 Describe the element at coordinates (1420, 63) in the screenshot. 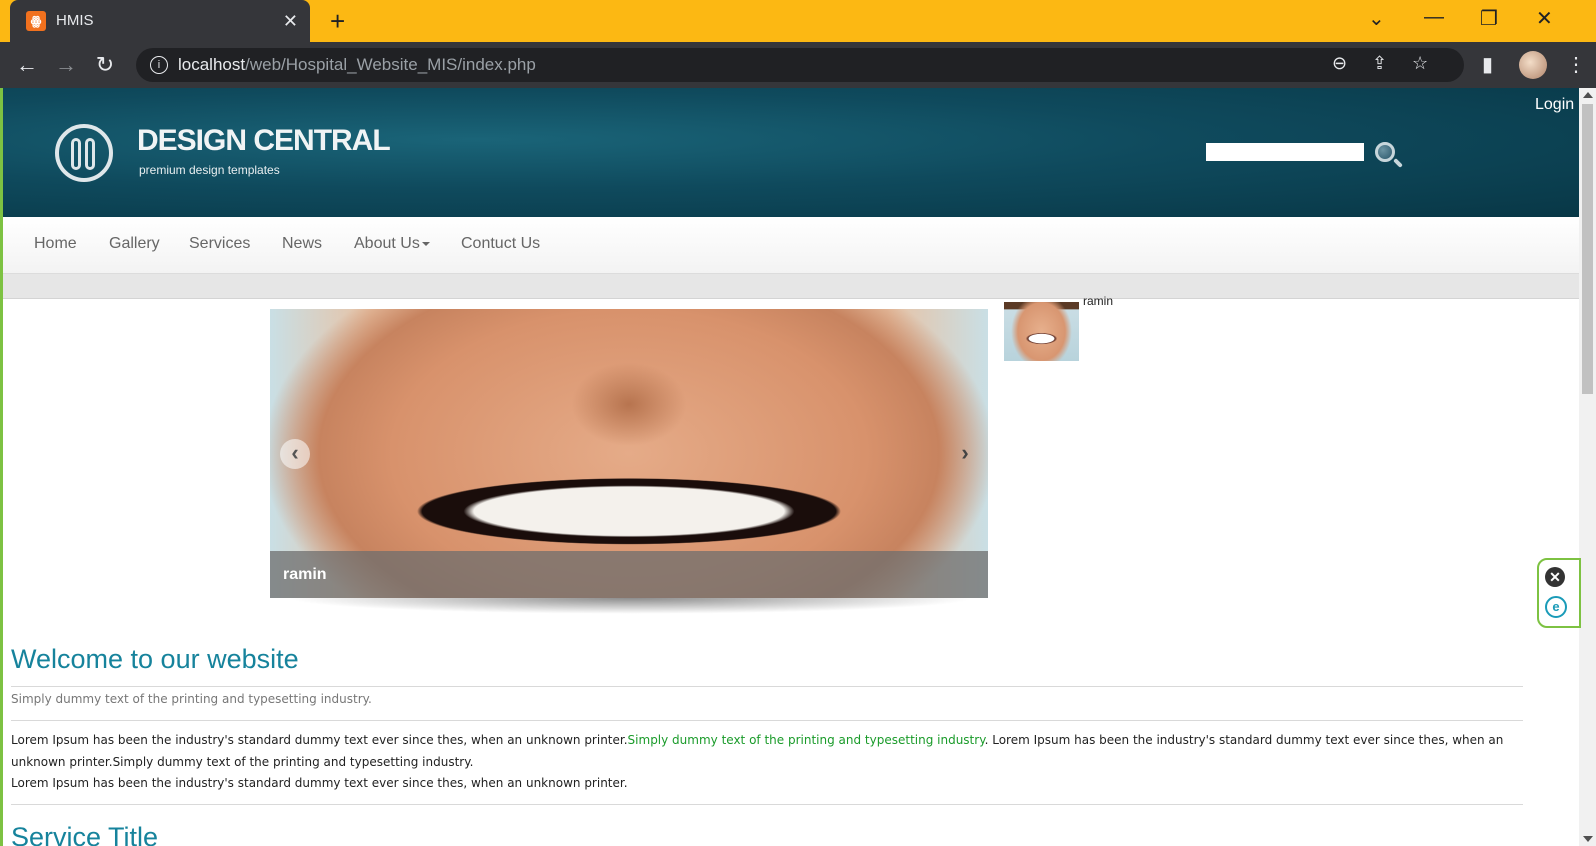

I see `bookmark-star-icon: ☆` at that location.